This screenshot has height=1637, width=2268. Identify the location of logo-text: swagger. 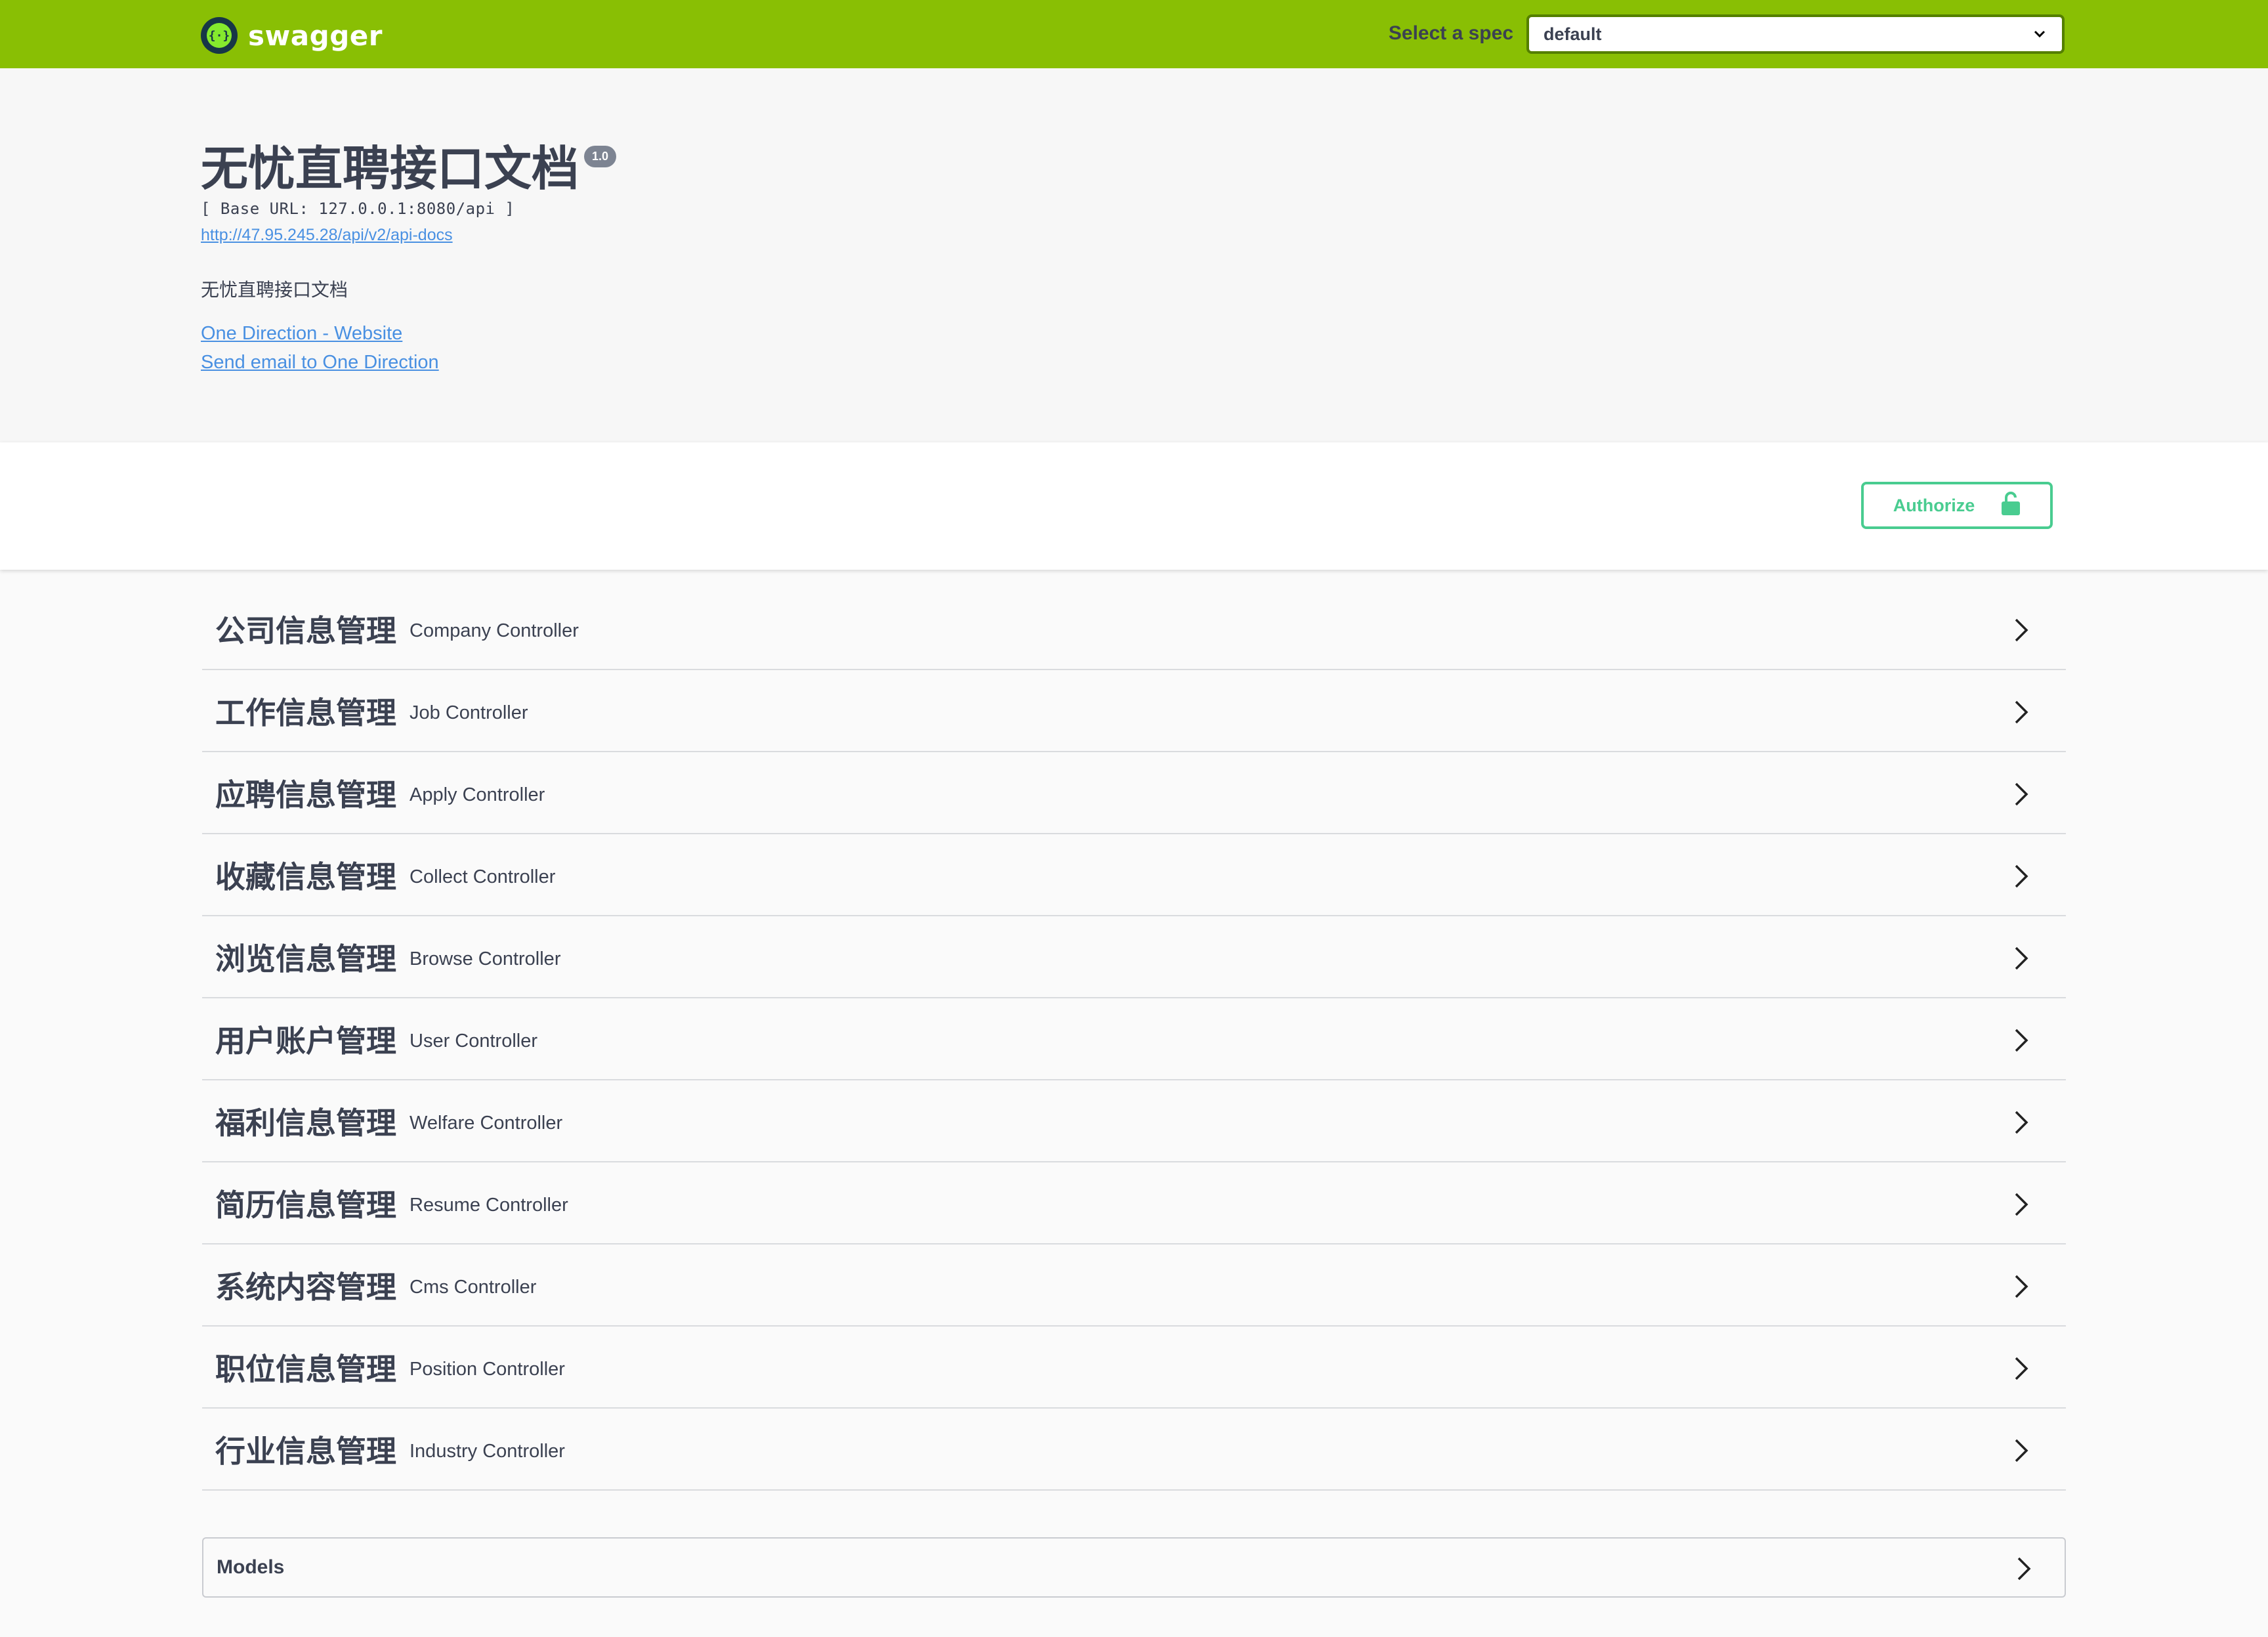
(315, 35).